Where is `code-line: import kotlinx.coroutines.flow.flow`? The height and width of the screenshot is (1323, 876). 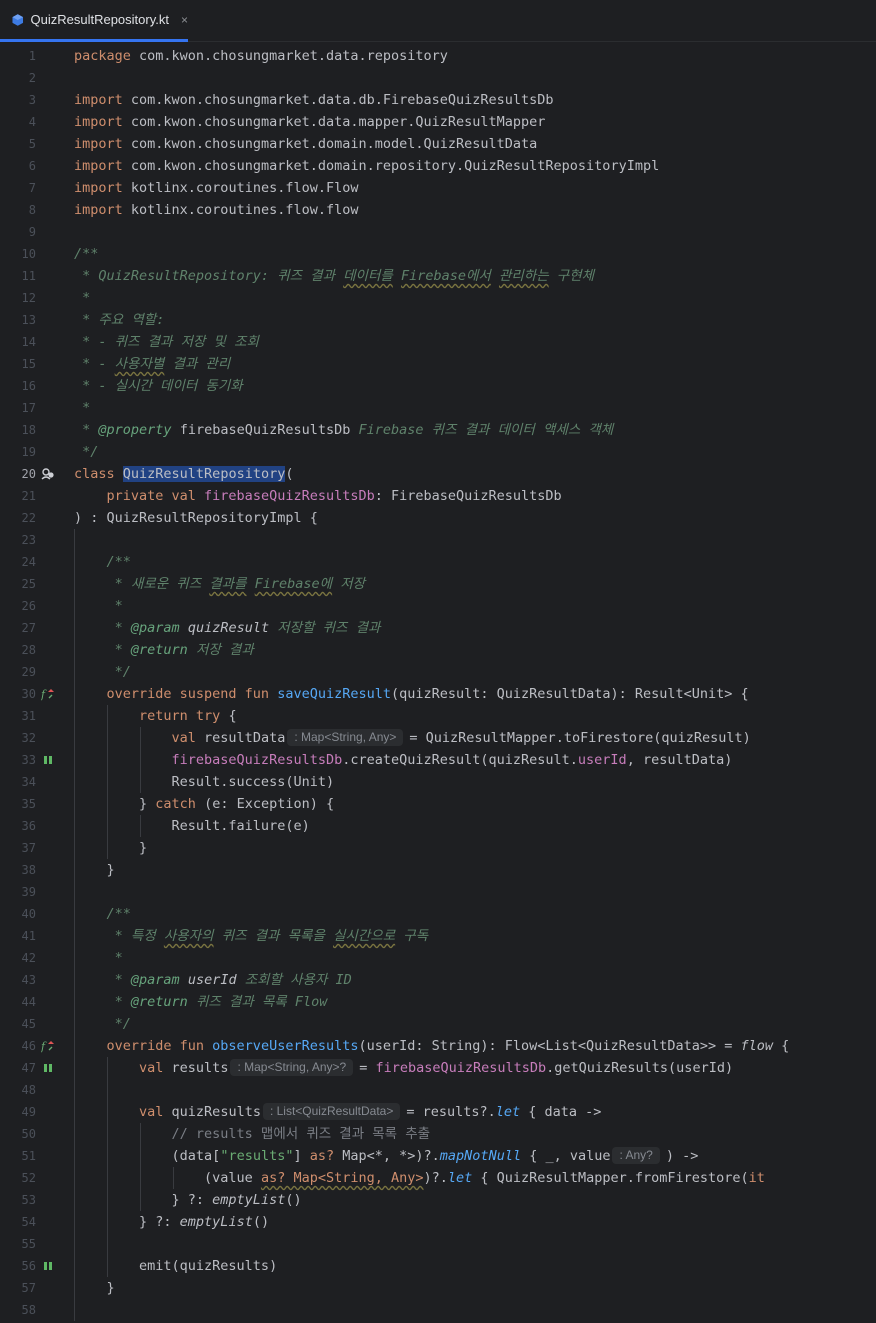 code-line: import kotlinx.coroutines.flow.flow is located at coordinates (216, 210).